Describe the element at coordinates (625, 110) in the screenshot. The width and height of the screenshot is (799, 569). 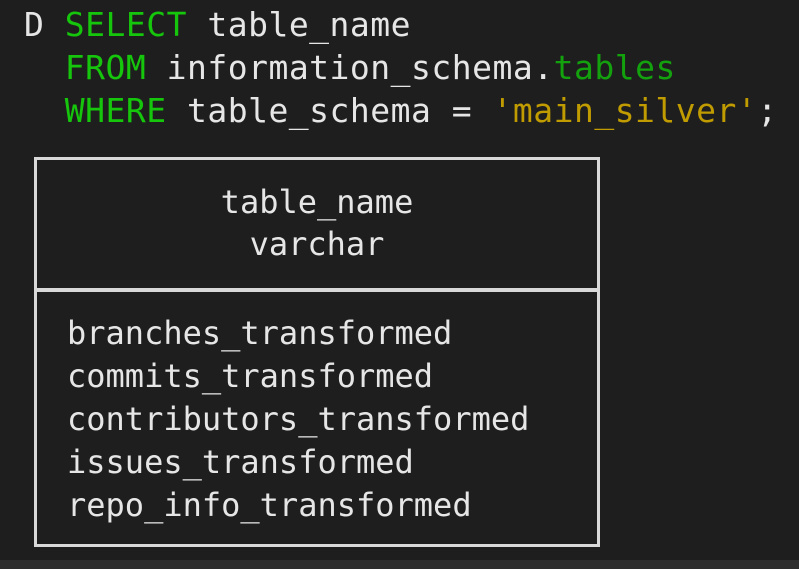
I see `where-value: 'main_silver'` at that location.